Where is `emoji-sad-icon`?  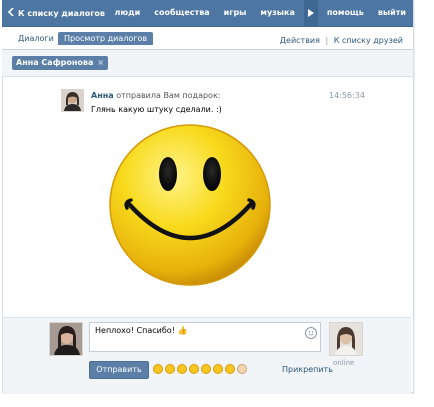 emoji-sad-icon is located at coordinates (230, 369).